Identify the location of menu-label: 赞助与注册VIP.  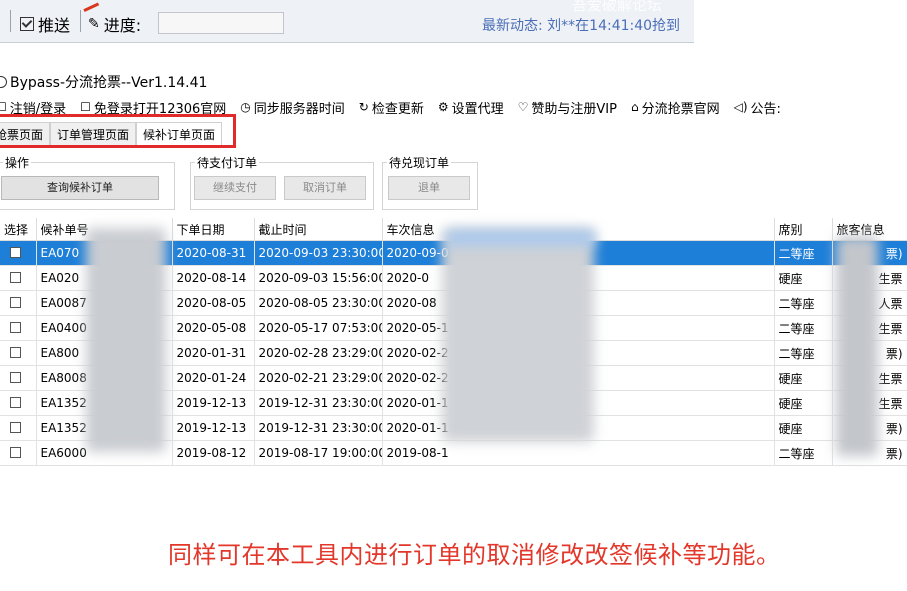
(574, 109).